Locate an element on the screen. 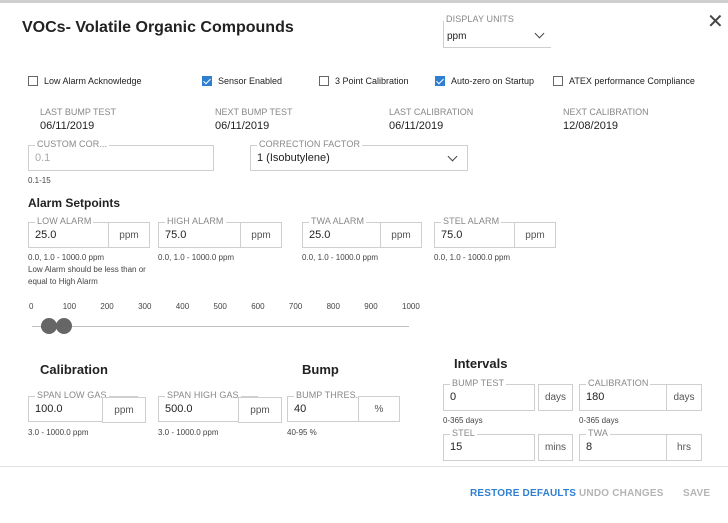  twa-alarm-unit: ppm is located at coordinates (401, 235).